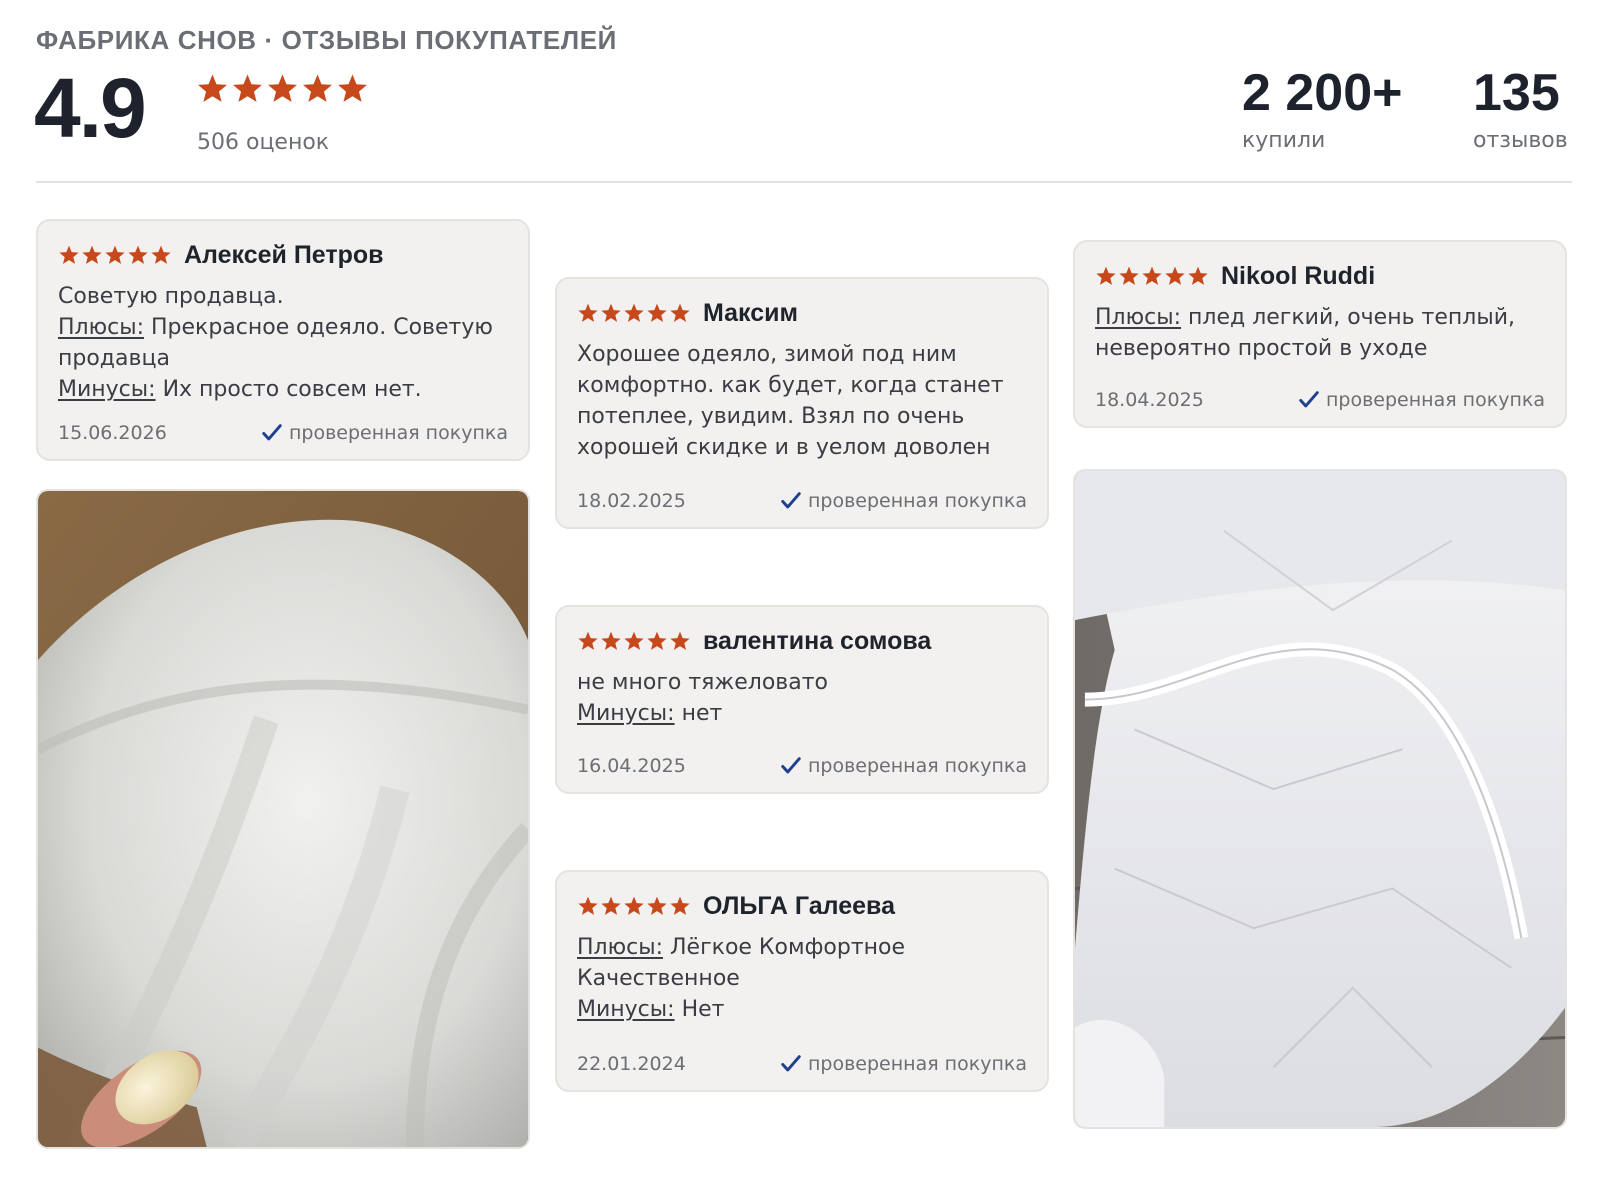  I want to click on average-stars, so click(282, 88).